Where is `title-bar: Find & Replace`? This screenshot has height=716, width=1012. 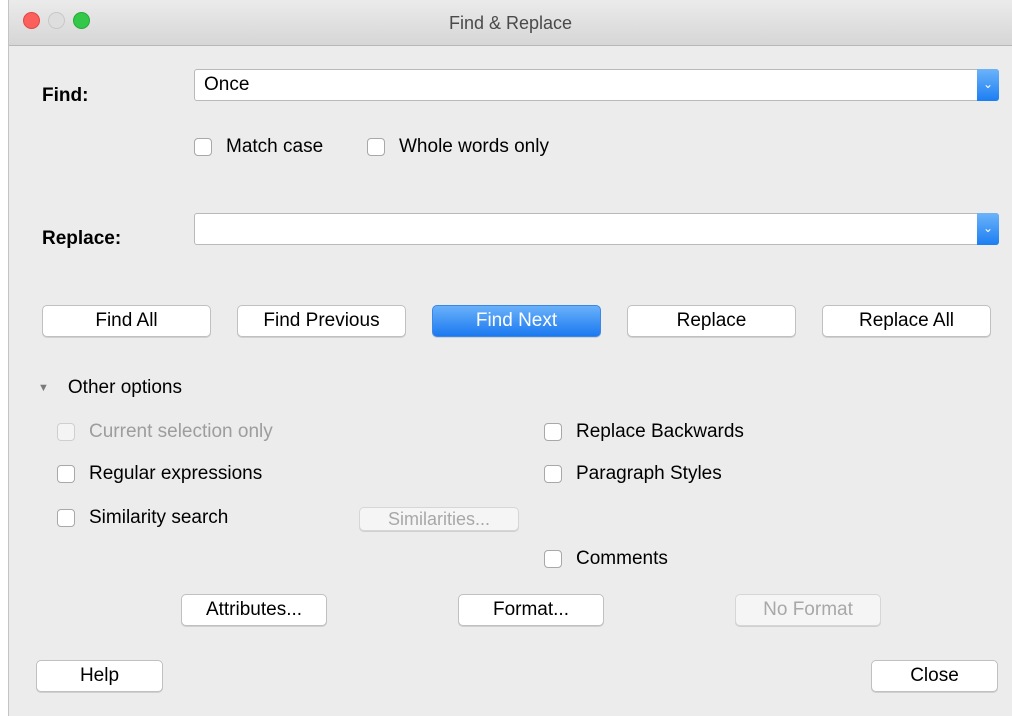
title-bar: Find & Replace is located at coordinates (510, 23).